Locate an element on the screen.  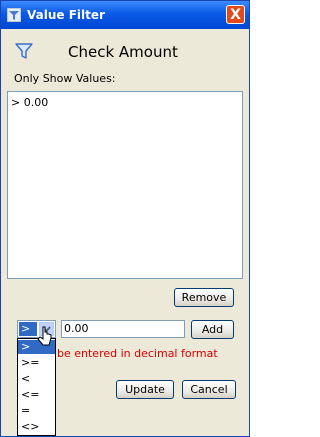
value-input: 0.00 is located at coordinates (123, 329).